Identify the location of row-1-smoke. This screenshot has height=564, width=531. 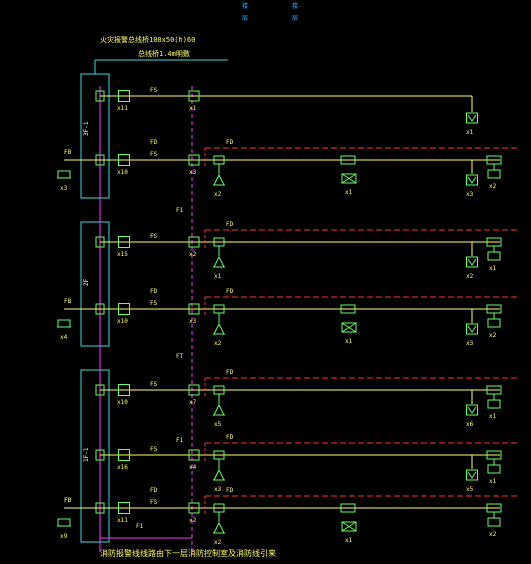
(219, 179).